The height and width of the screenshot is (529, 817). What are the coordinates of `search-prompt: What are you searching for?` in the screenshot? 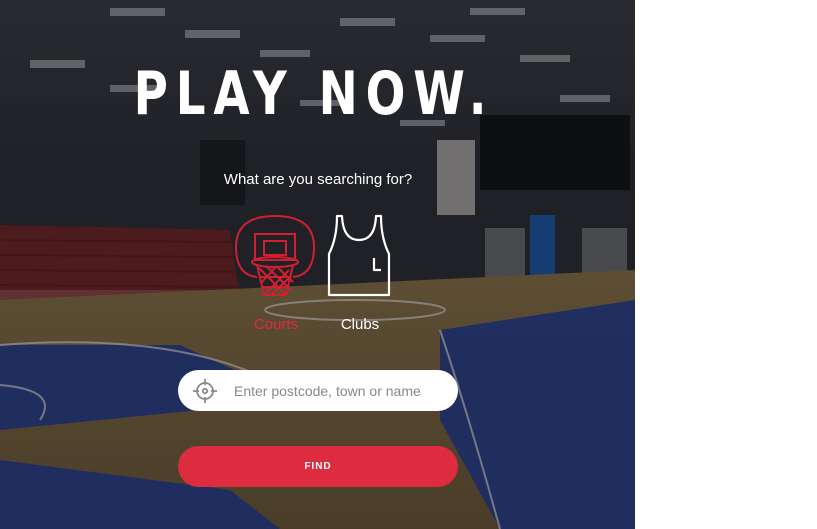 It's located at (318, 179).